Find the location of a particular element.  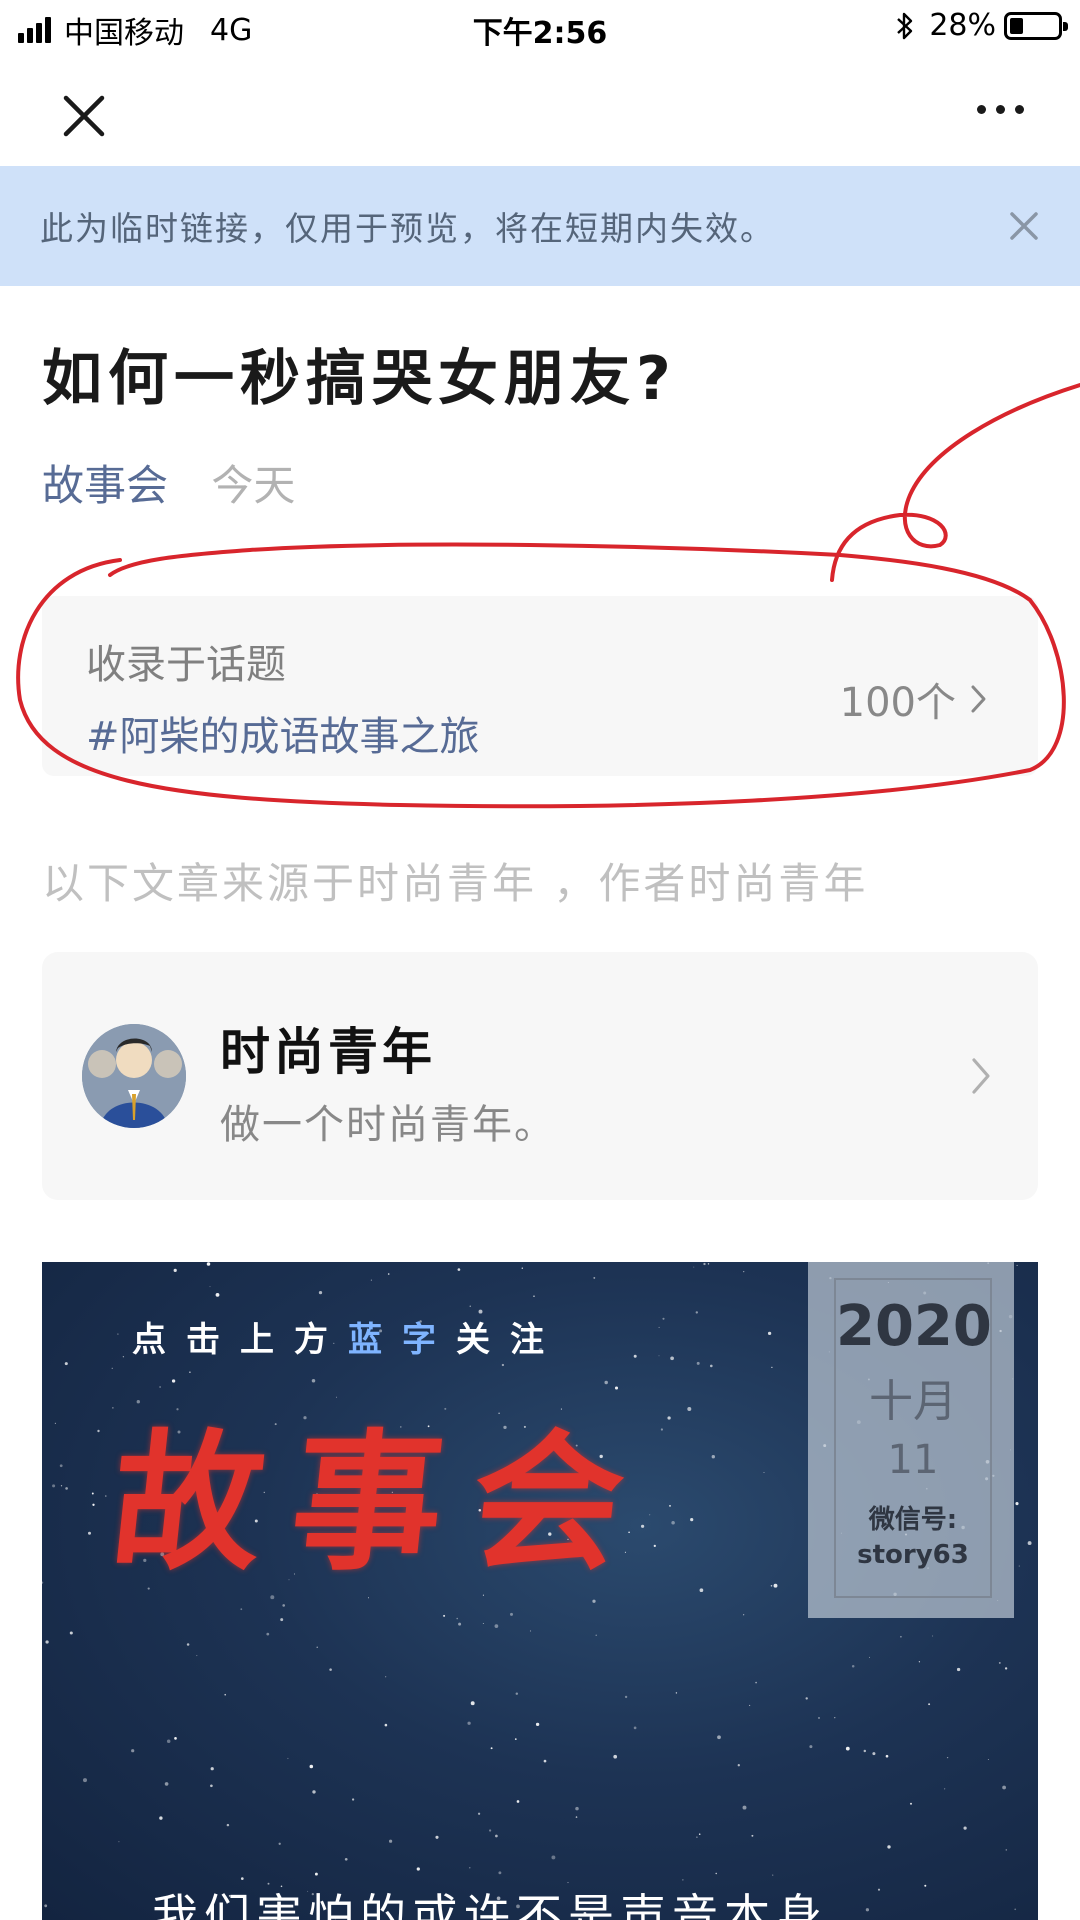

article-meta: 故事会 今天 is located at coordinates (168, 482).